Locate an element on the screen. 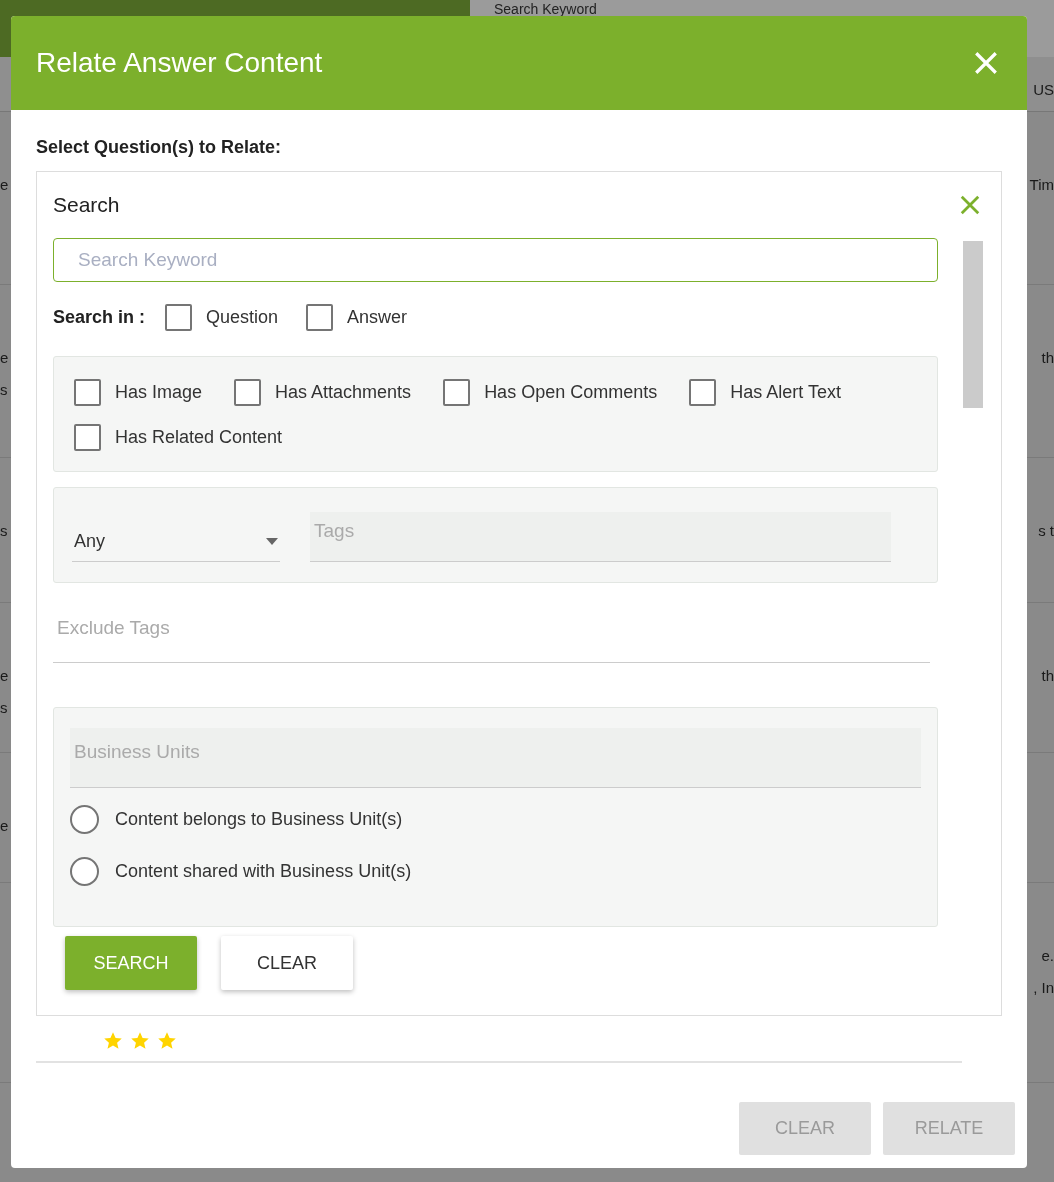 This screenshot has width=1054, height=1182. radio-option: Content belongs to Business Unit(s) is located at coordinates (495, 819).